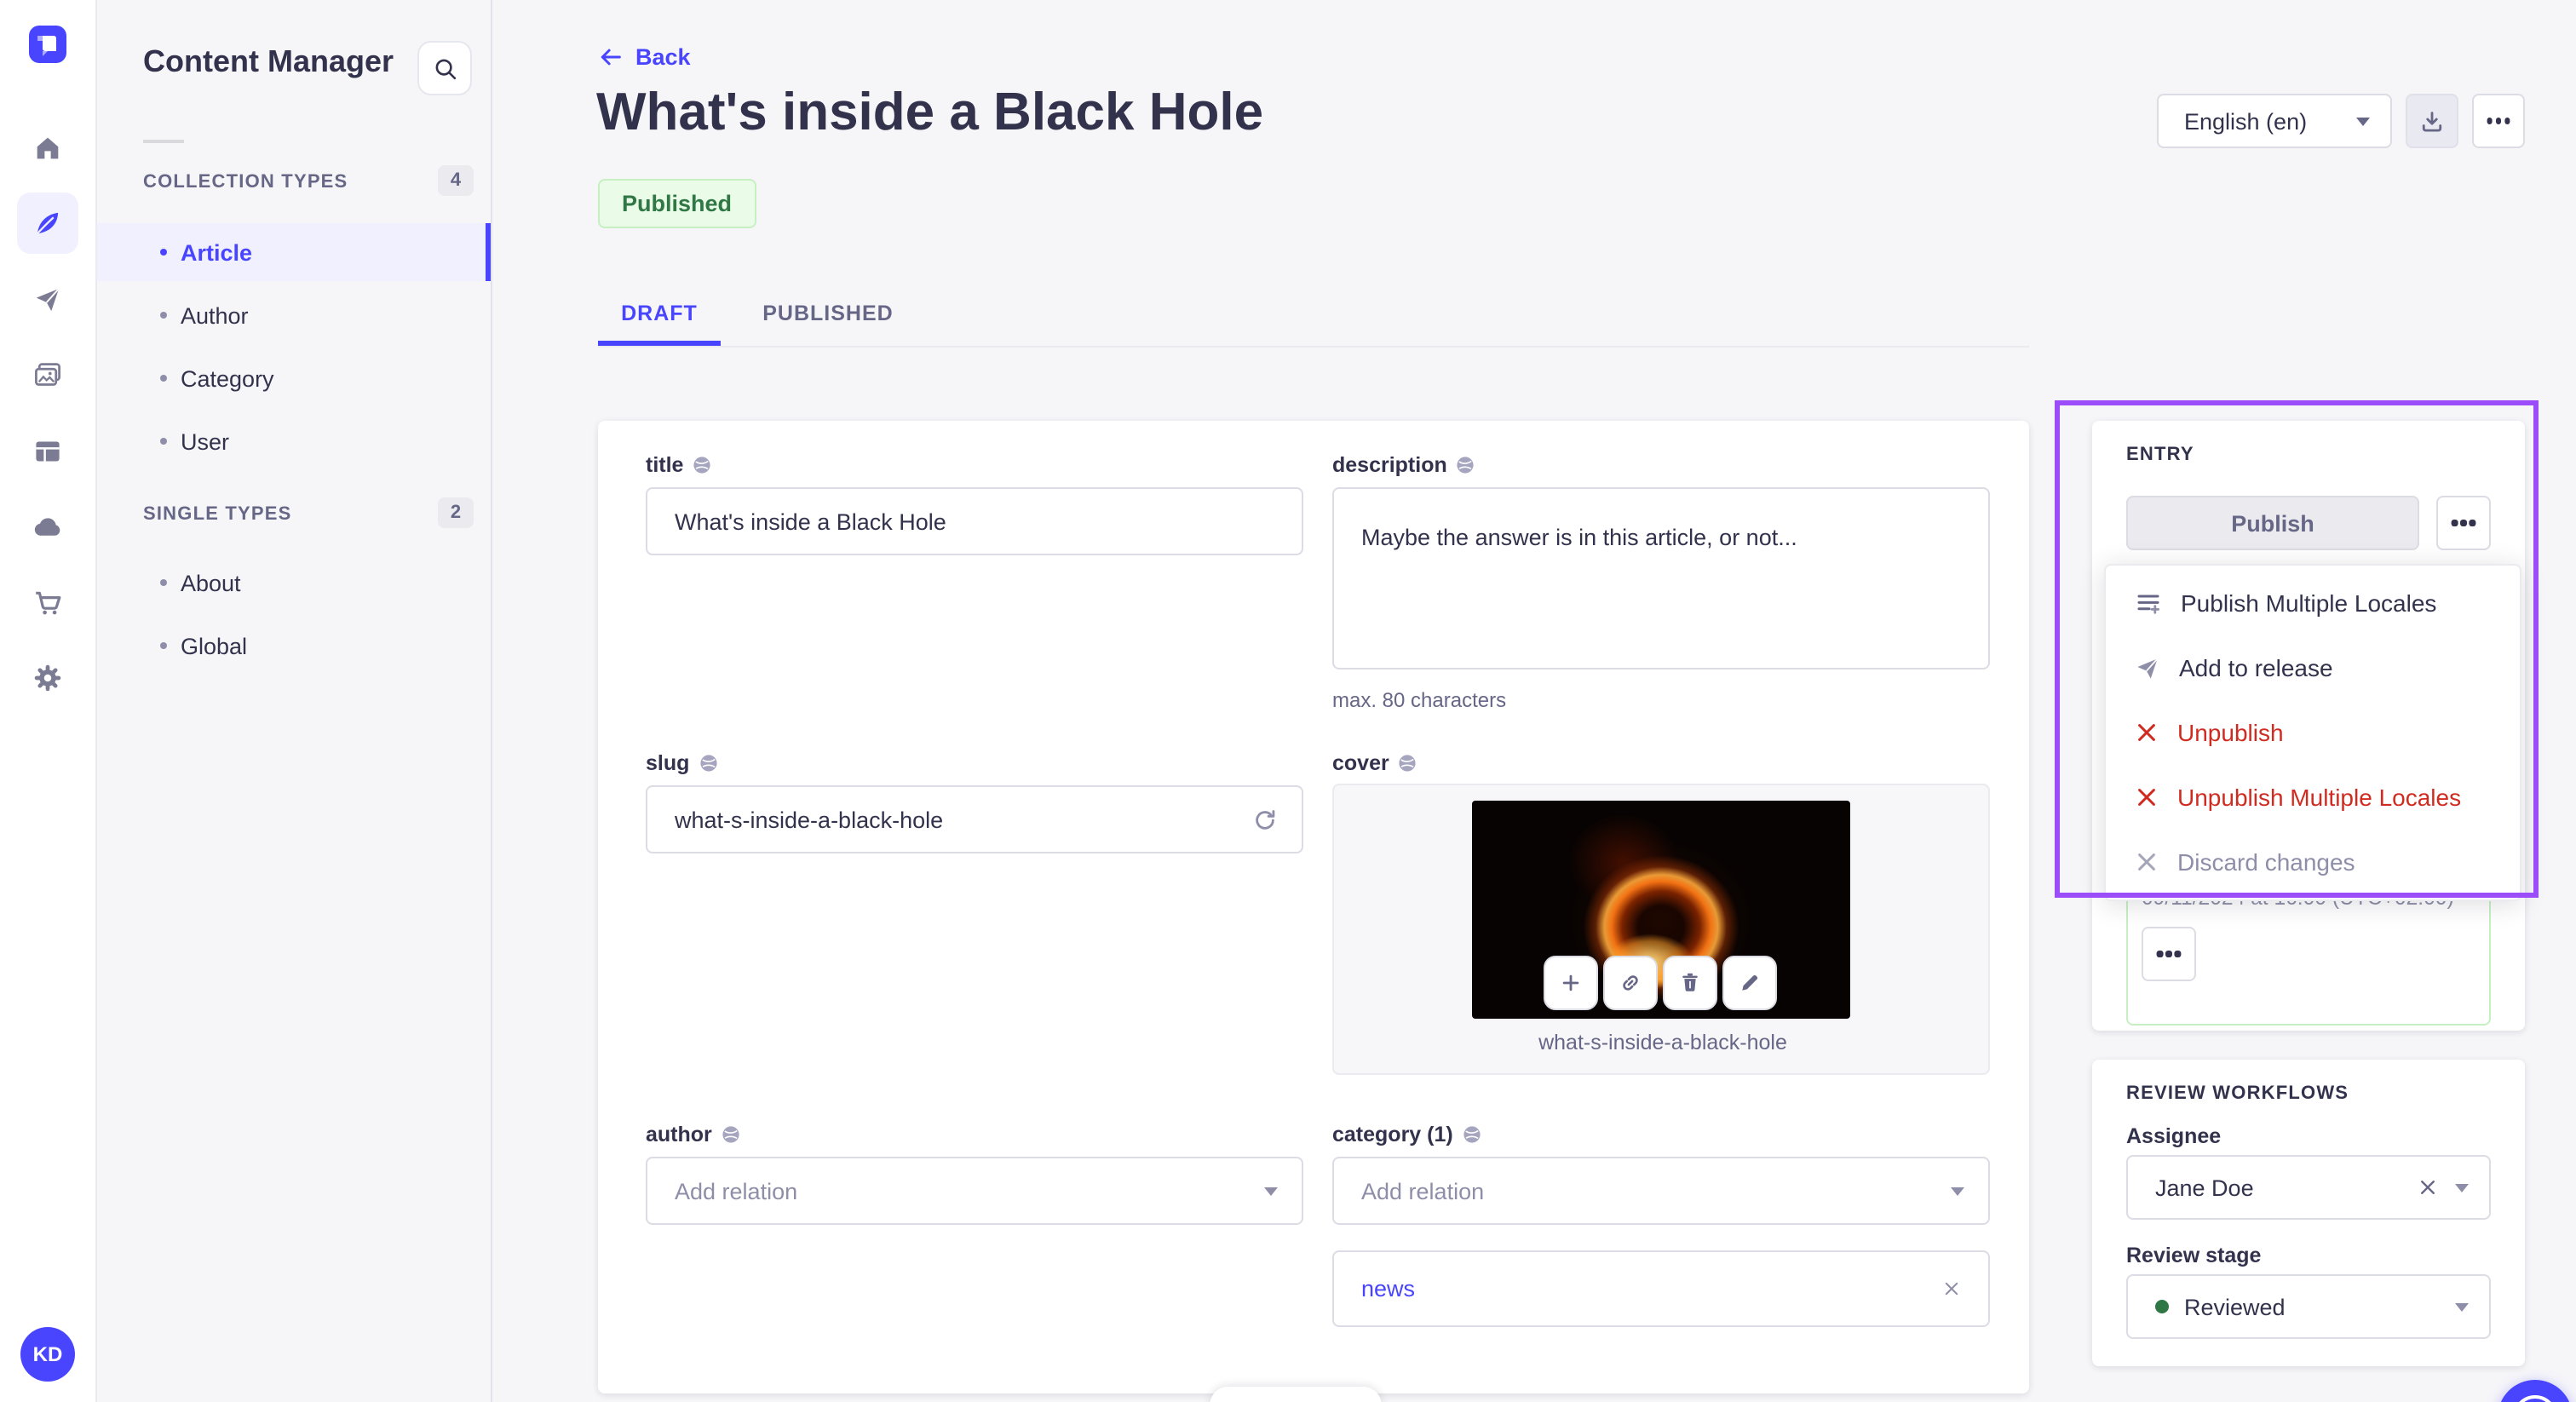 The image size is (2576, 1402). Describe the element at coordinates (48, 299) in the screenshot. I see `releases-paper-plane-icon` at that location.